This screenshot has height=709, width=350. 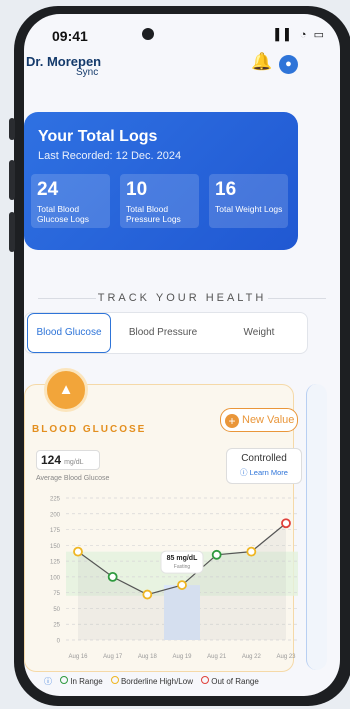 What do you see at coordinates (249, 209) in the screenshot?
I see `stat-label: Total Weight Logs` at bounding box center [249, 209].